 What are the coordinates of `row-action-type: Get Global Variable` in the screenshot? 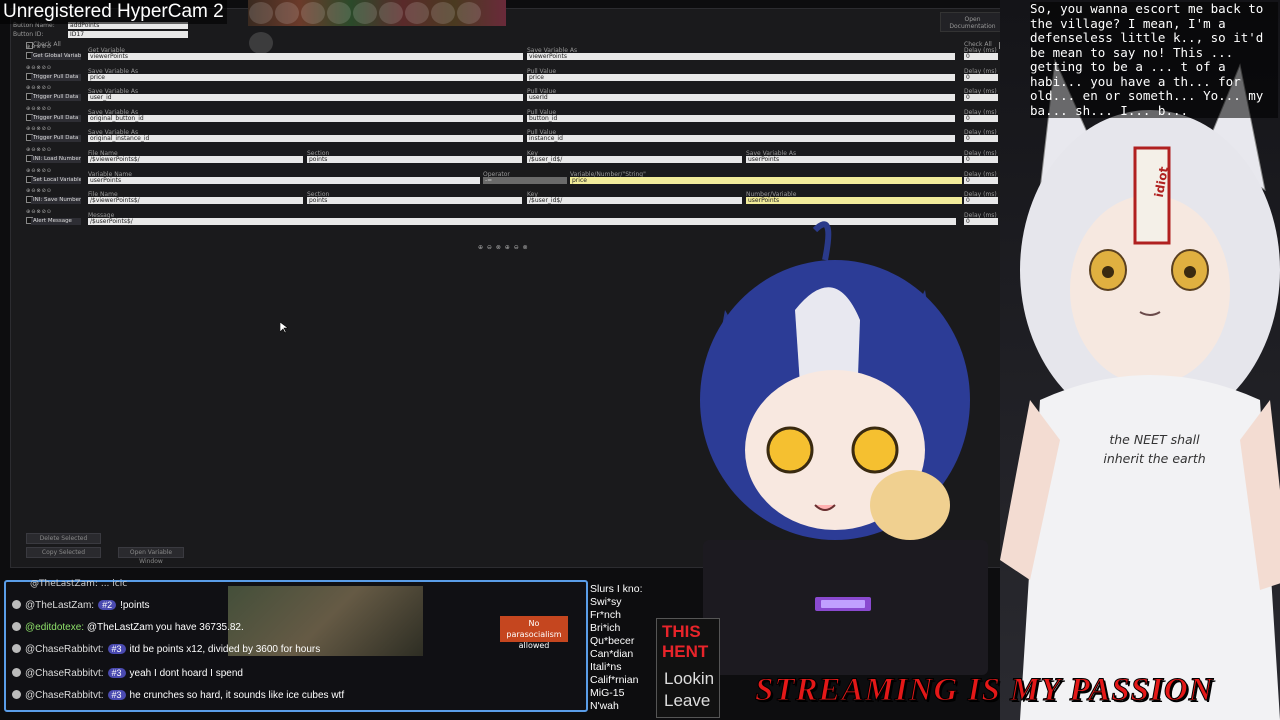 It's located at (56, 56).